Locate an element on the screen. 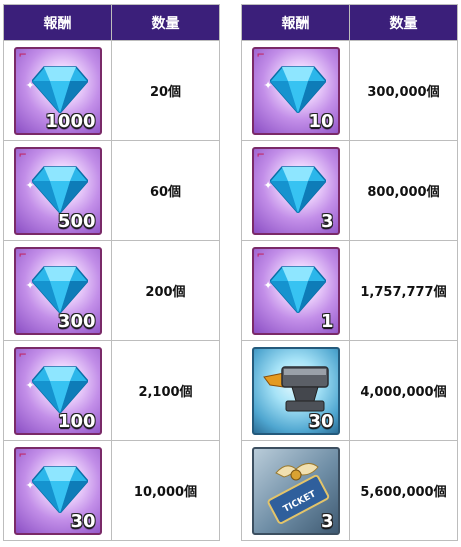 The width and height of the screenshot is (461, 547). crystal-item-tile: ⌐ ✦ 100 is located at coordinates (57, 390).